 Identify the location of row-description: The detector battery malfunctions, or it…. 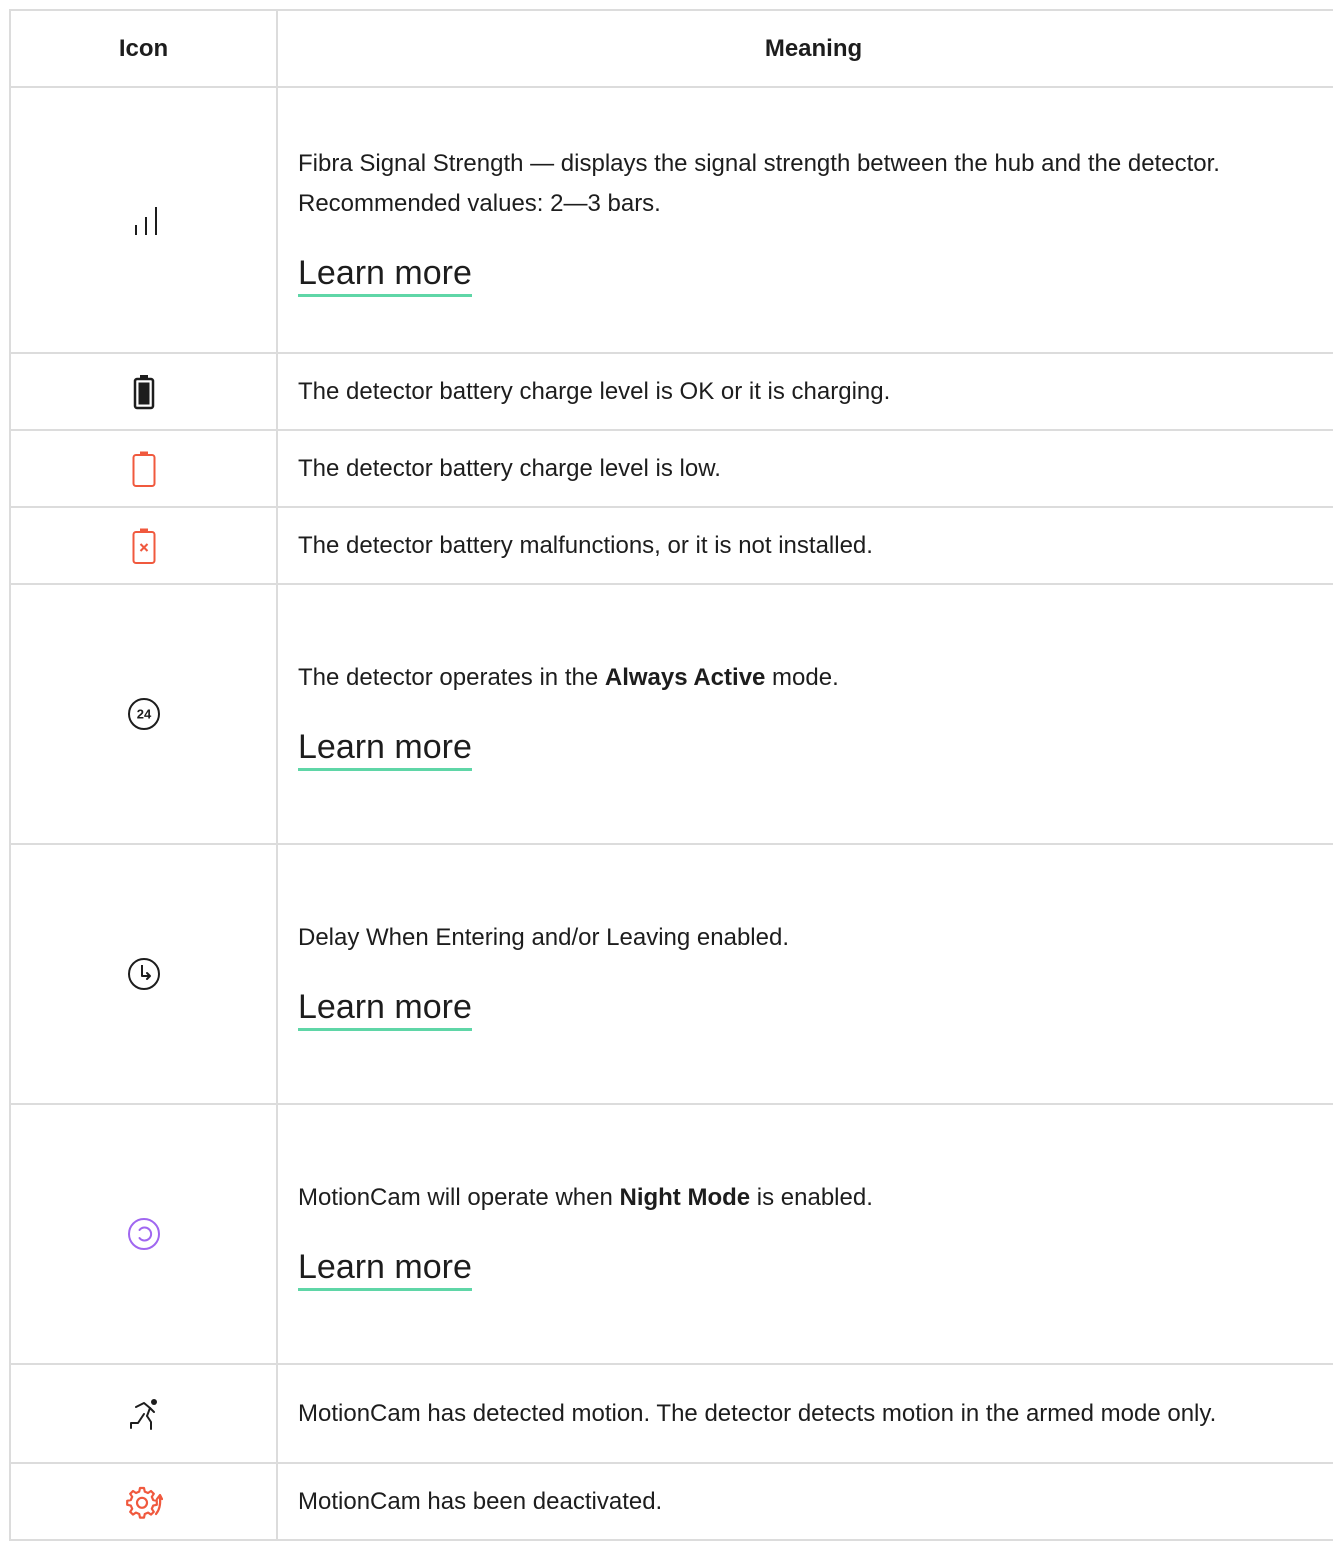
(585, 545).